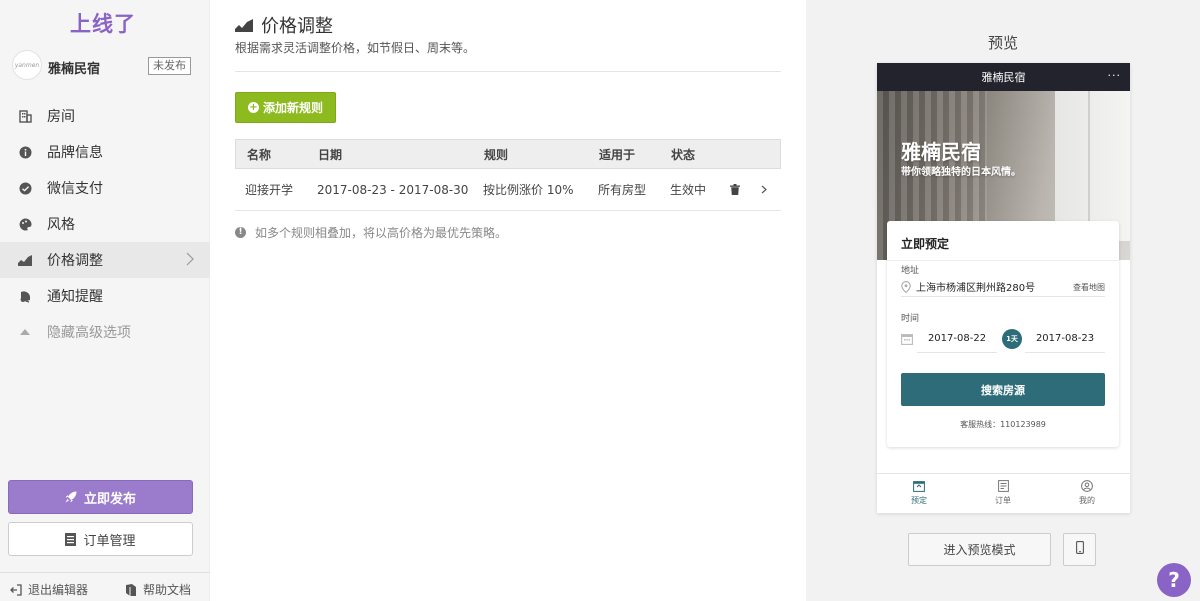 The width and height of the screenshot is (1200, 601). Describe the element at coordinates (75, 297) in the screenshot. I see `sidebar-item-label: 通知提醒` at that location.